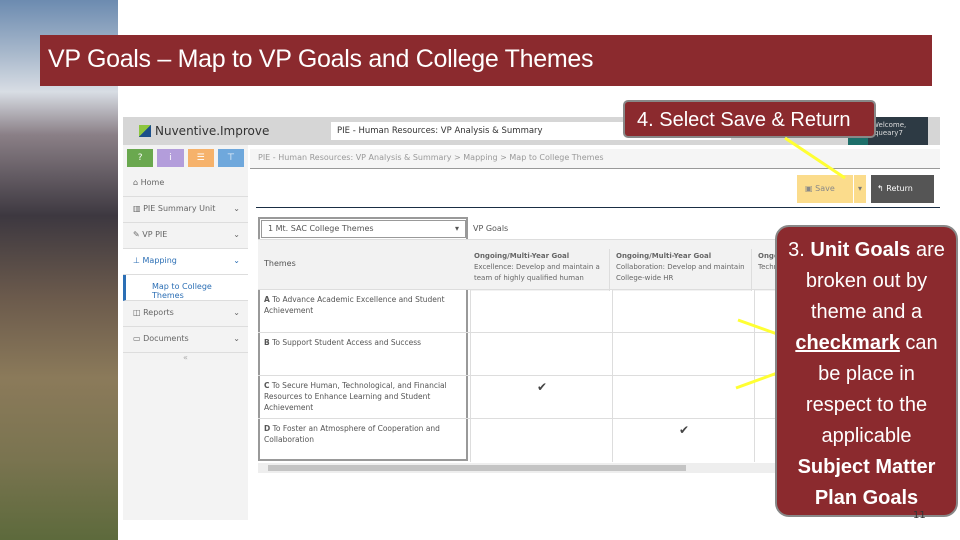 This screenshot has width=960, height=540. I want to click on t: checkmark, so click(847, 343).